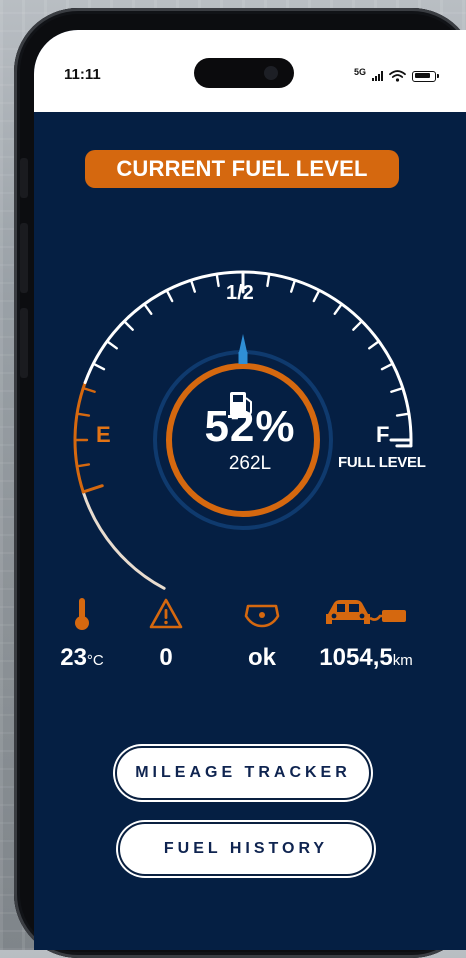 This screenshot has width=466, height=958. What do you see at coordinates (123, 540) in the screenshot?
I see `gauge-arc-low` at bounding box center [123, 540].